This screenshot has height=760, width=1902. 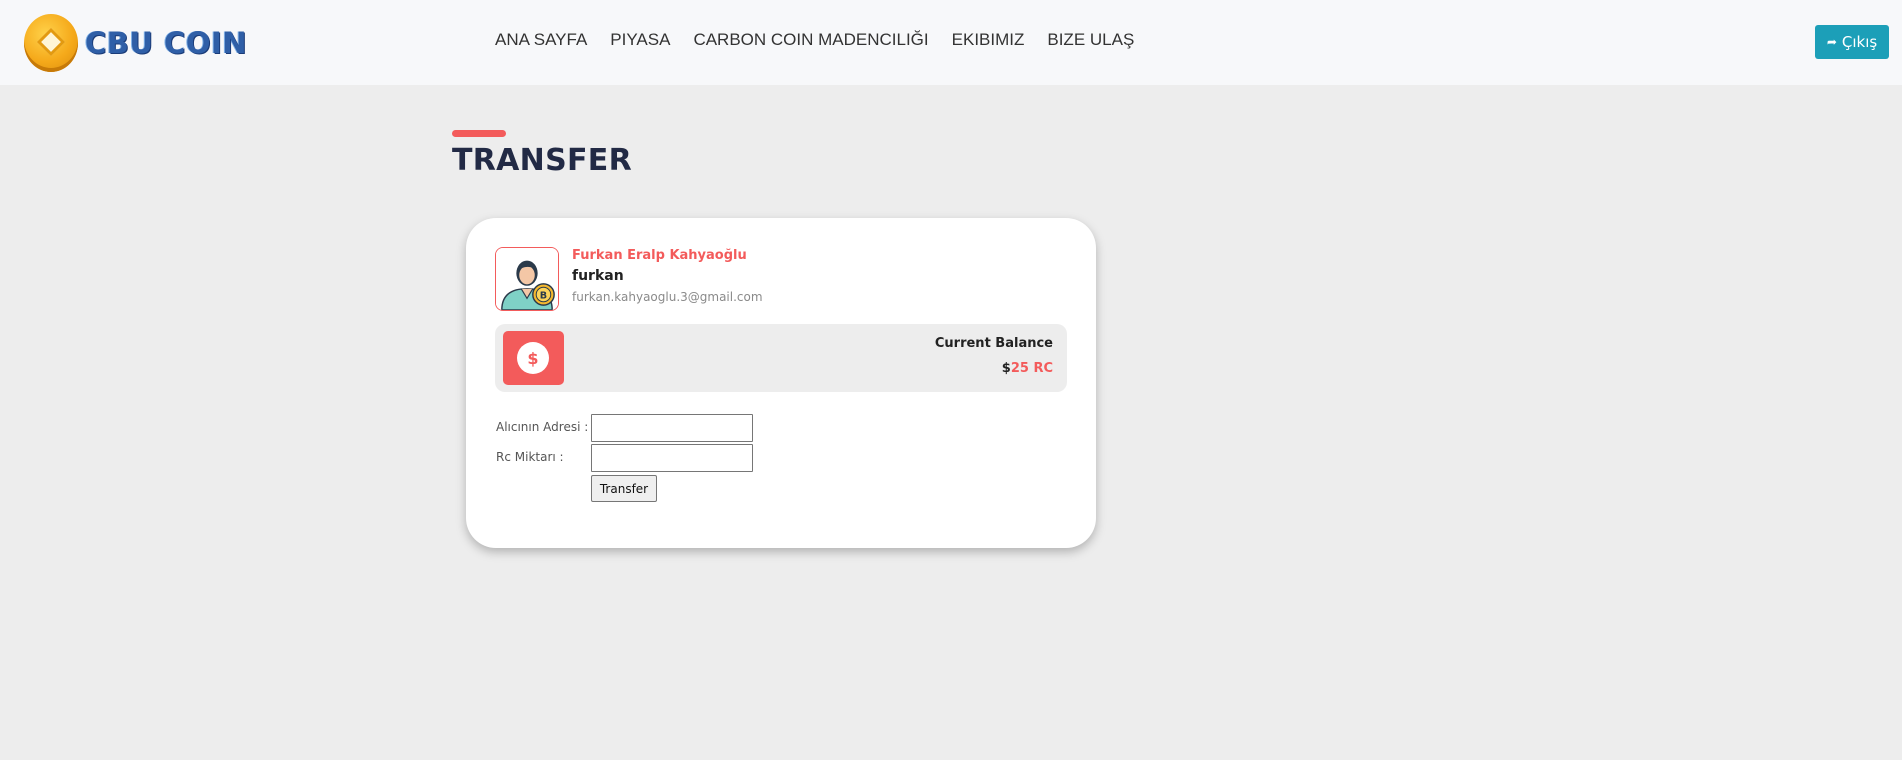 What do you see at coordinates (1831, 42) in the screenshot?
I see `sign-out-icon: ➦` at bounding box center [1831, 42].